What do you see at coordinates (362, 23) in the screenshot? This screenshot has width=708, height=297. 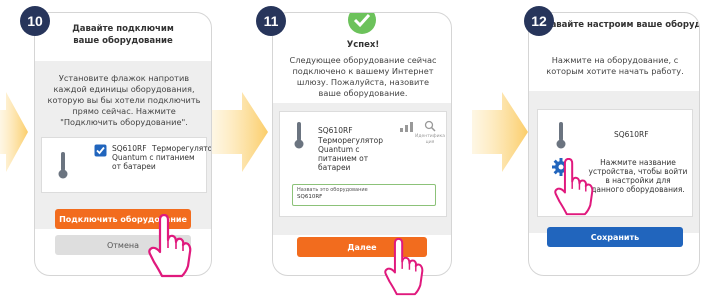 I see `success-check-icon` at bounding box center [362, 23].